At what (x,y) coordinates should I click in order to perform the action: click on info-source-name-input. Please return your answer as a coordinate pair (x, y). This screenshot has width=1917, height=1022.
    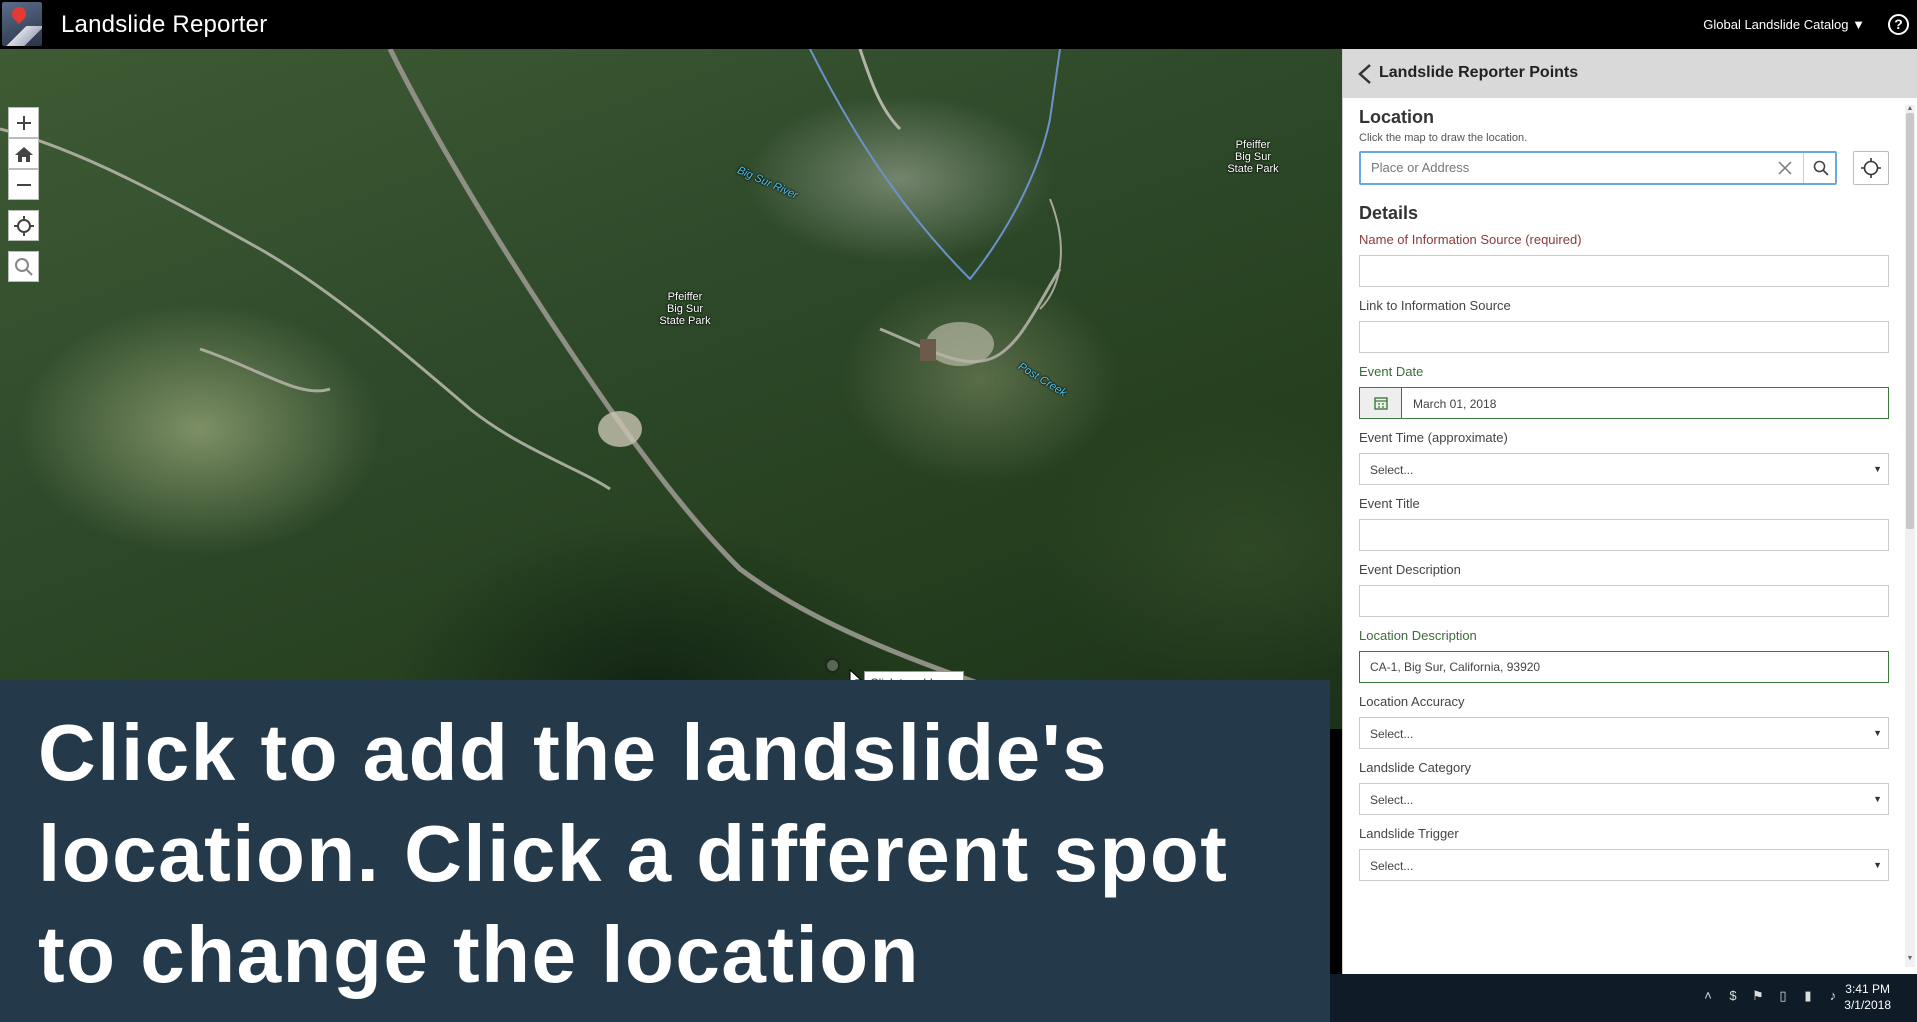
    Looking at the image, I should click on (1620, 271).